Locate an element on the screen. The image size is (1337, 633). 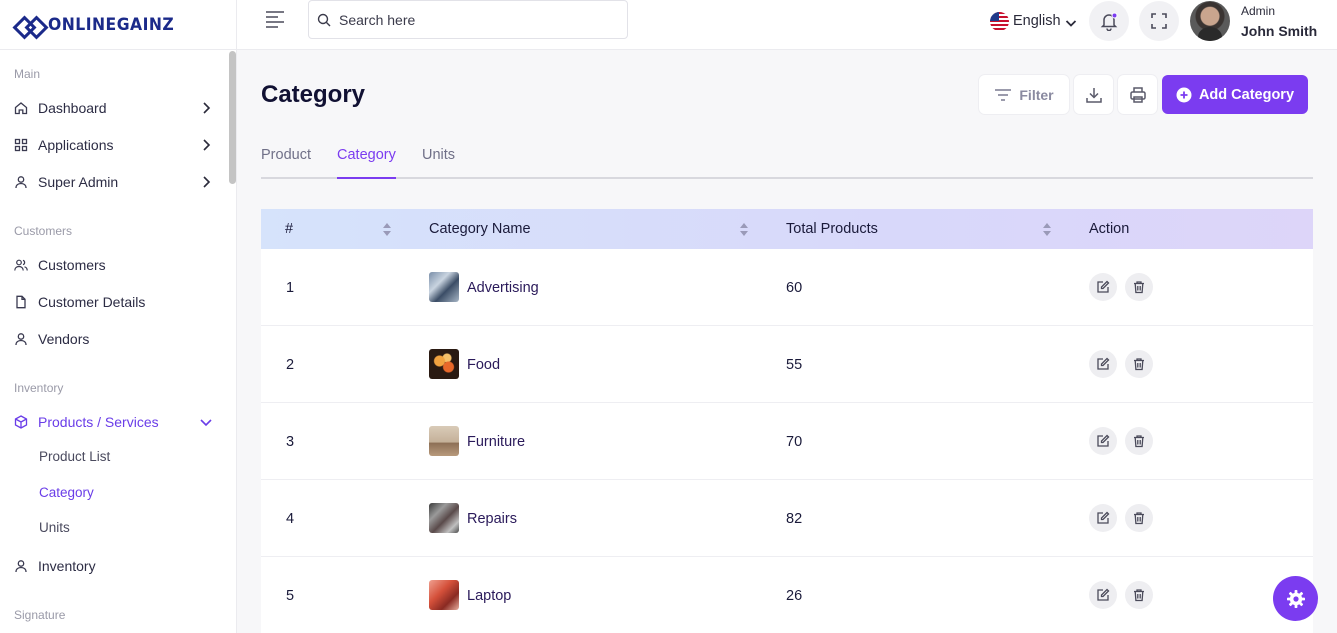
sidebar-item-dashboard: Dashboard is located at coordinates (114, 108).